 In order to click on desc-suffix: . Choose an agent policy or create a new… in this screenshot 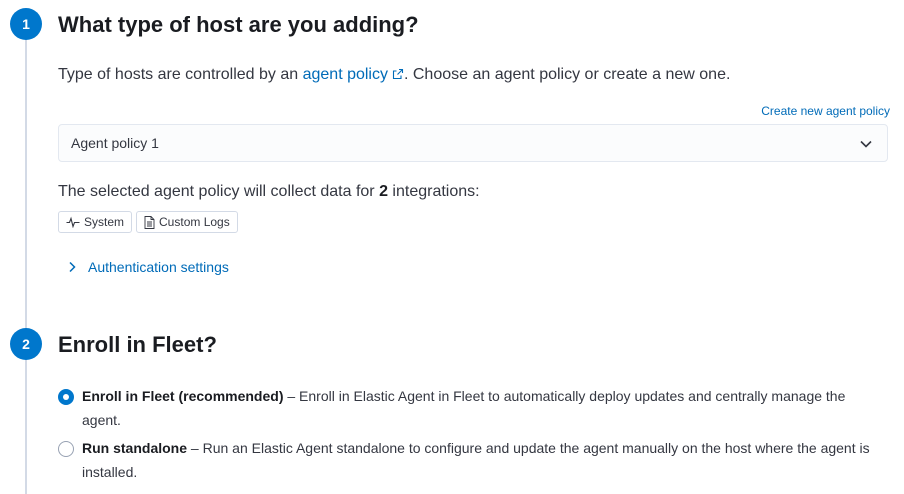, I will do `click(567, 74)`.